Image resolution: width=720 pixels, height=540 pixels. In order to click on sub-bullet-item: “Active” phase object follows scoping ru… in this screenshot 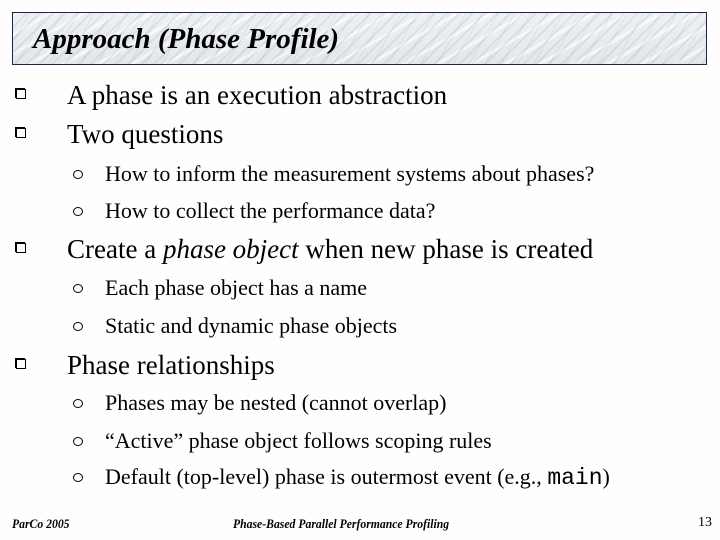, I will do `click(282, 441)`.